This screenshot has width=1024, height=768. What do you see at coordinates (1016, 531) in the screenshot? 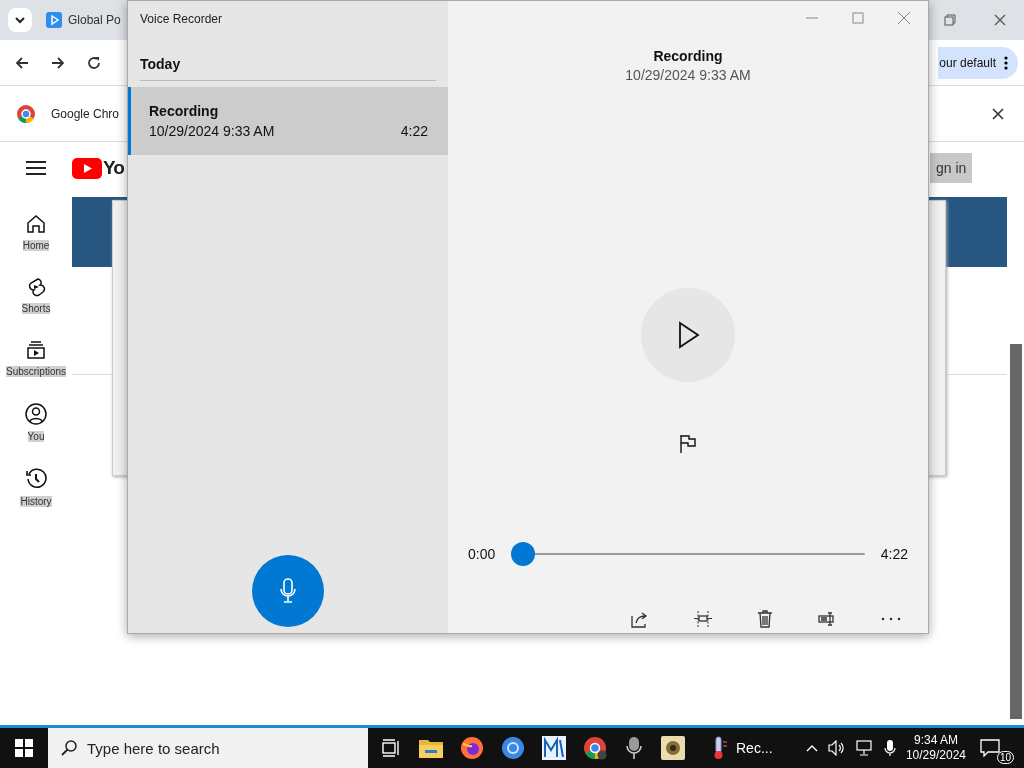
I see `scrollbar` at bounding box center [1016, 531].